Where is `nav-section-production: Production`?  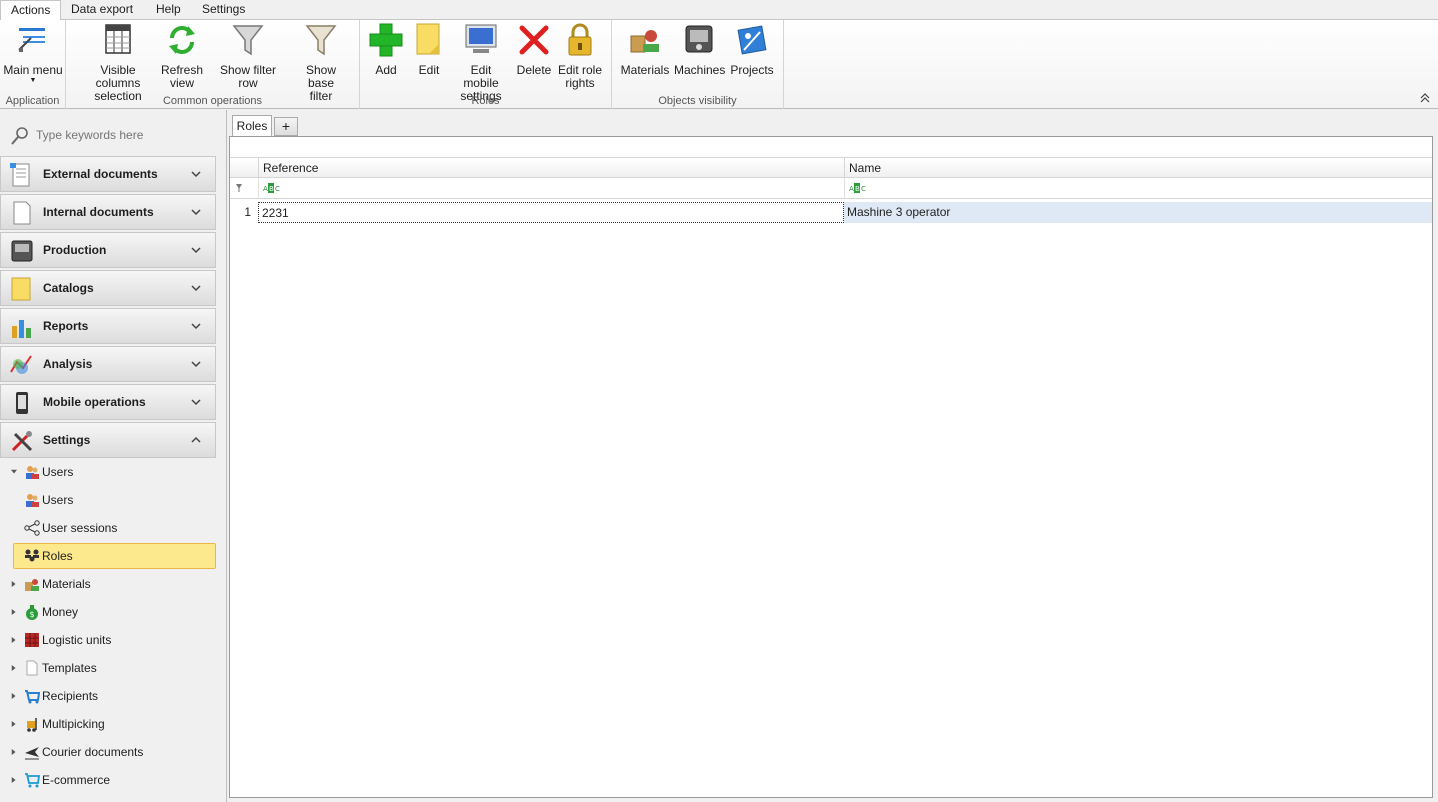
nav-section-production: Production is located at coordinates (108, 250).